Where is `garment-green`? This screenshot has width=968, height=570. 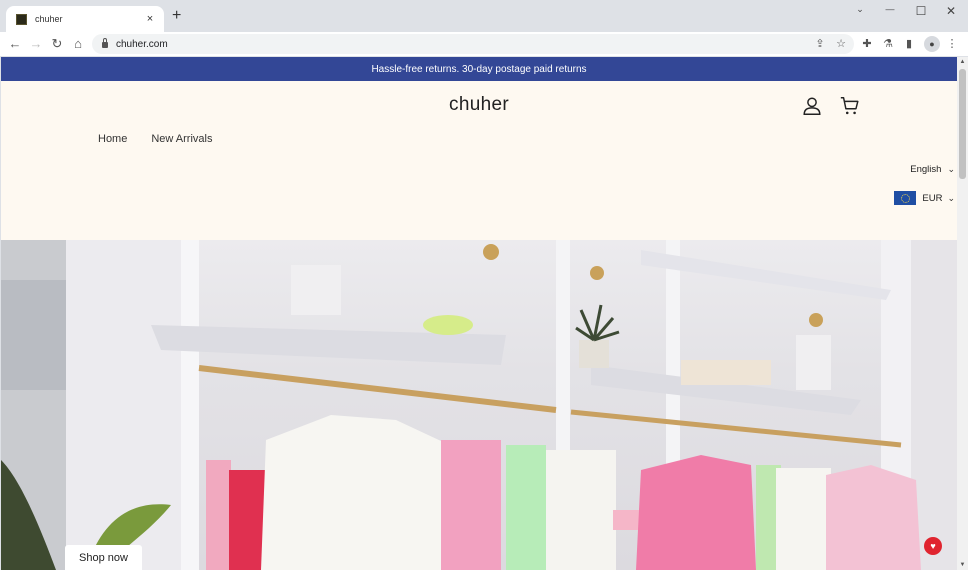
garment-green is located at coordinates (526, 507).